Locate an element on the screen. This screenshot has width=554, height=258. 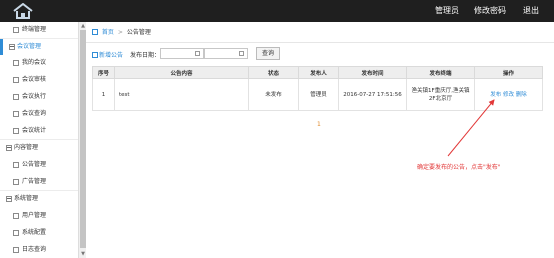
sidebar-item-announcement-management: 公告管理 is located at coordinates (39, 165).